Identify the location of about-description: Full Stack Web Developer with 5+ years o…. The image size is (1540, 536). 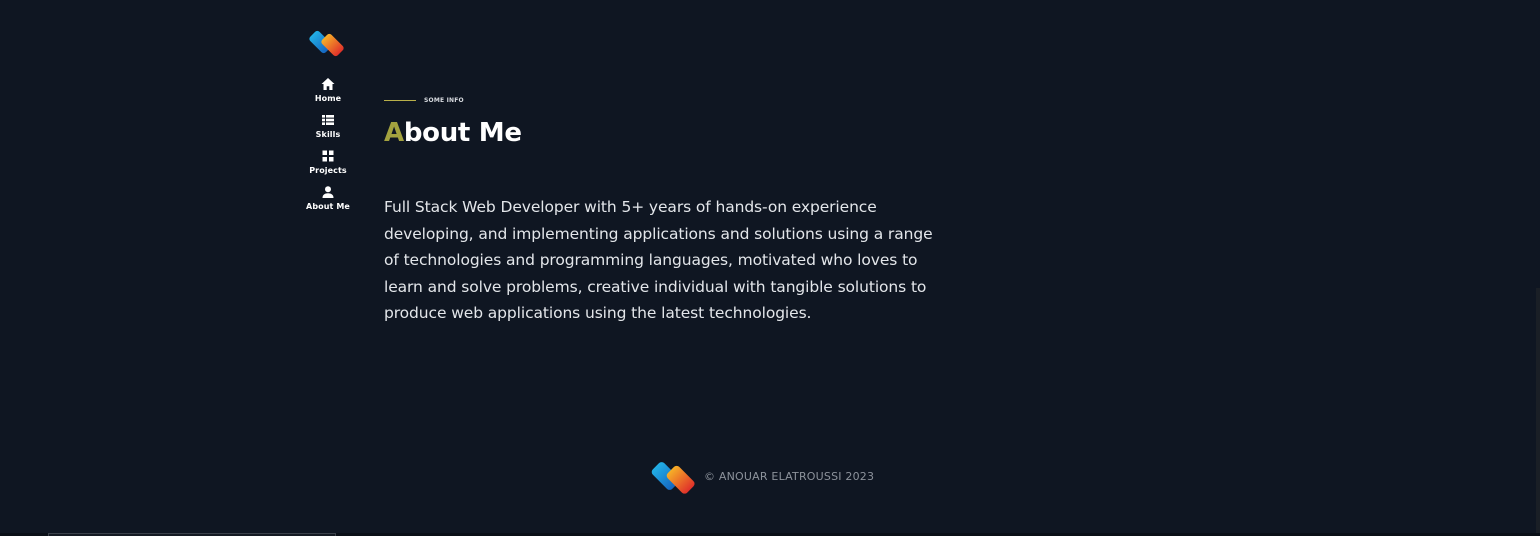
(658, 260).